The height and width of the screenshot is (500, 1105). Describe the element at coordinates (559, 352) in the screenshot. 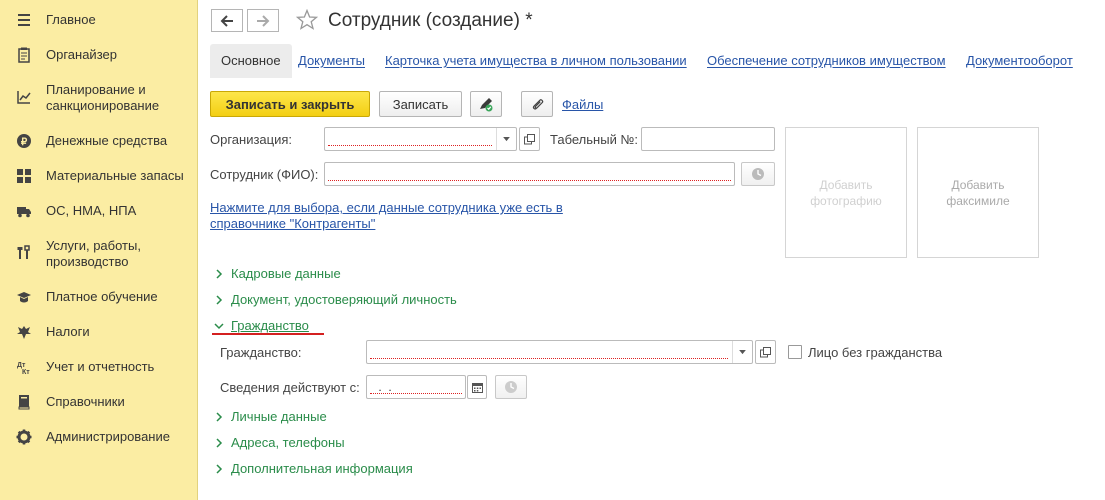

I see `citizenship-field` at that location.